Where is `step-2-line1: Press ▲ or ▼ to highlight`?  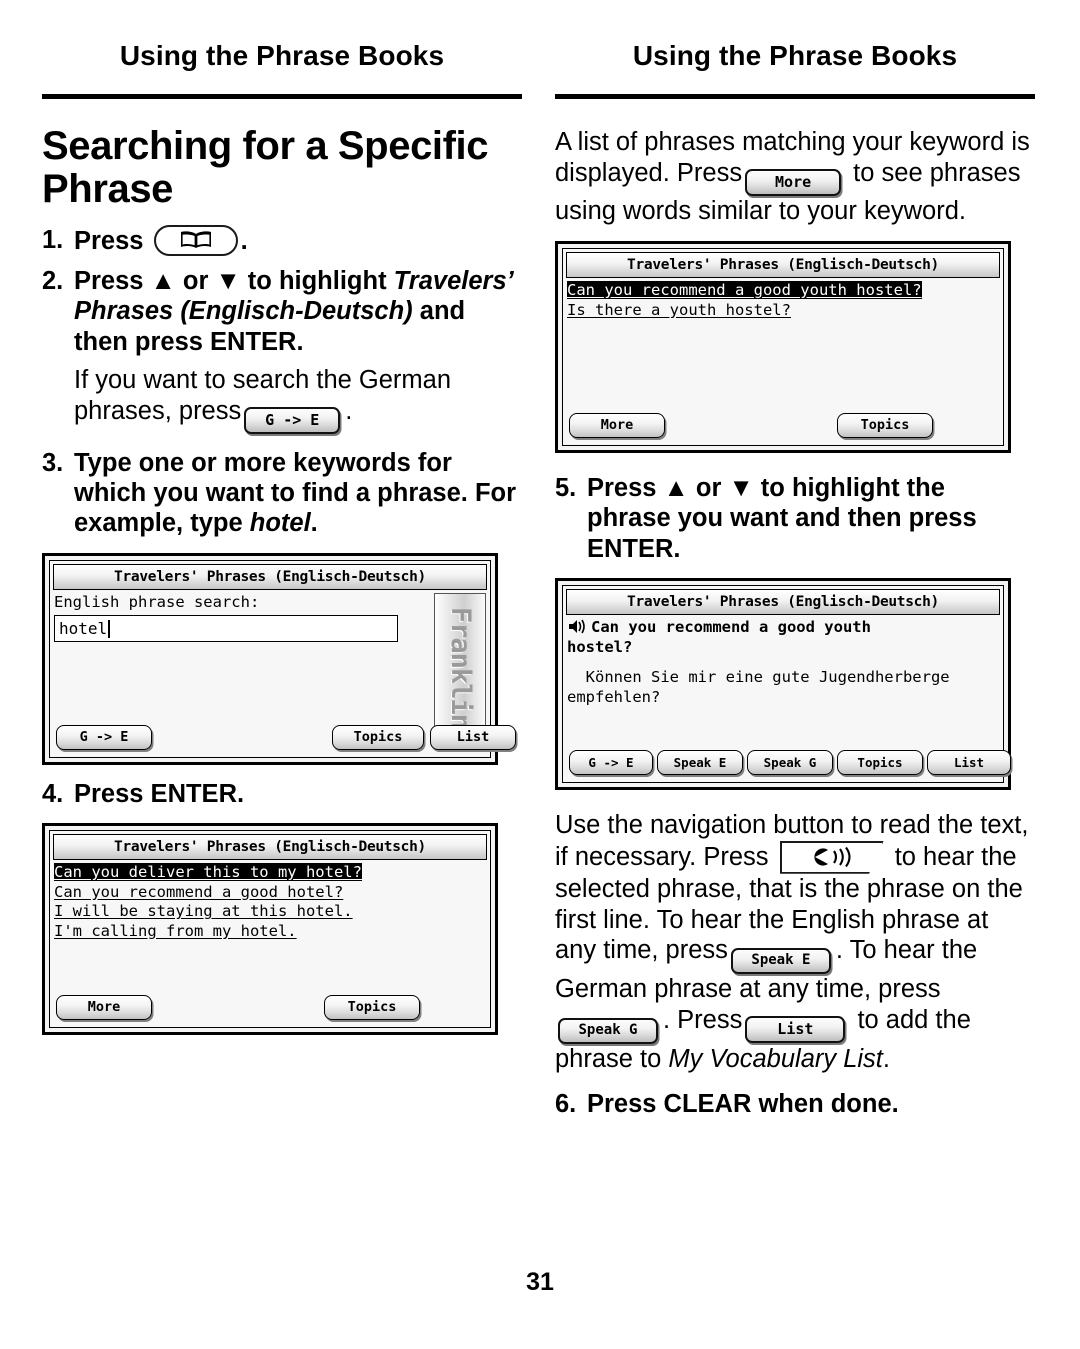 step-2-line1: Press ▲ or ▼ to highlight is located at coordinates (230, 280).